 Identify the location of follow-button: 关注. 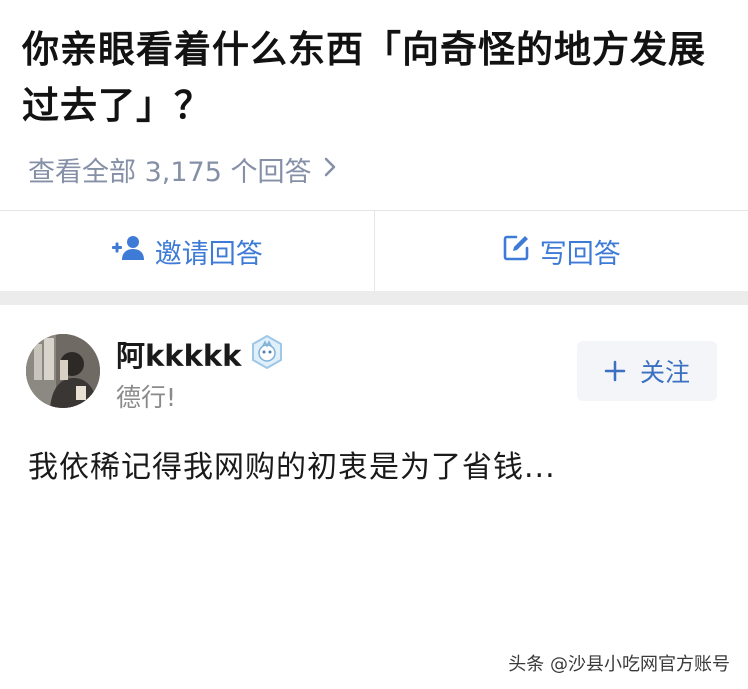
(647, 371).